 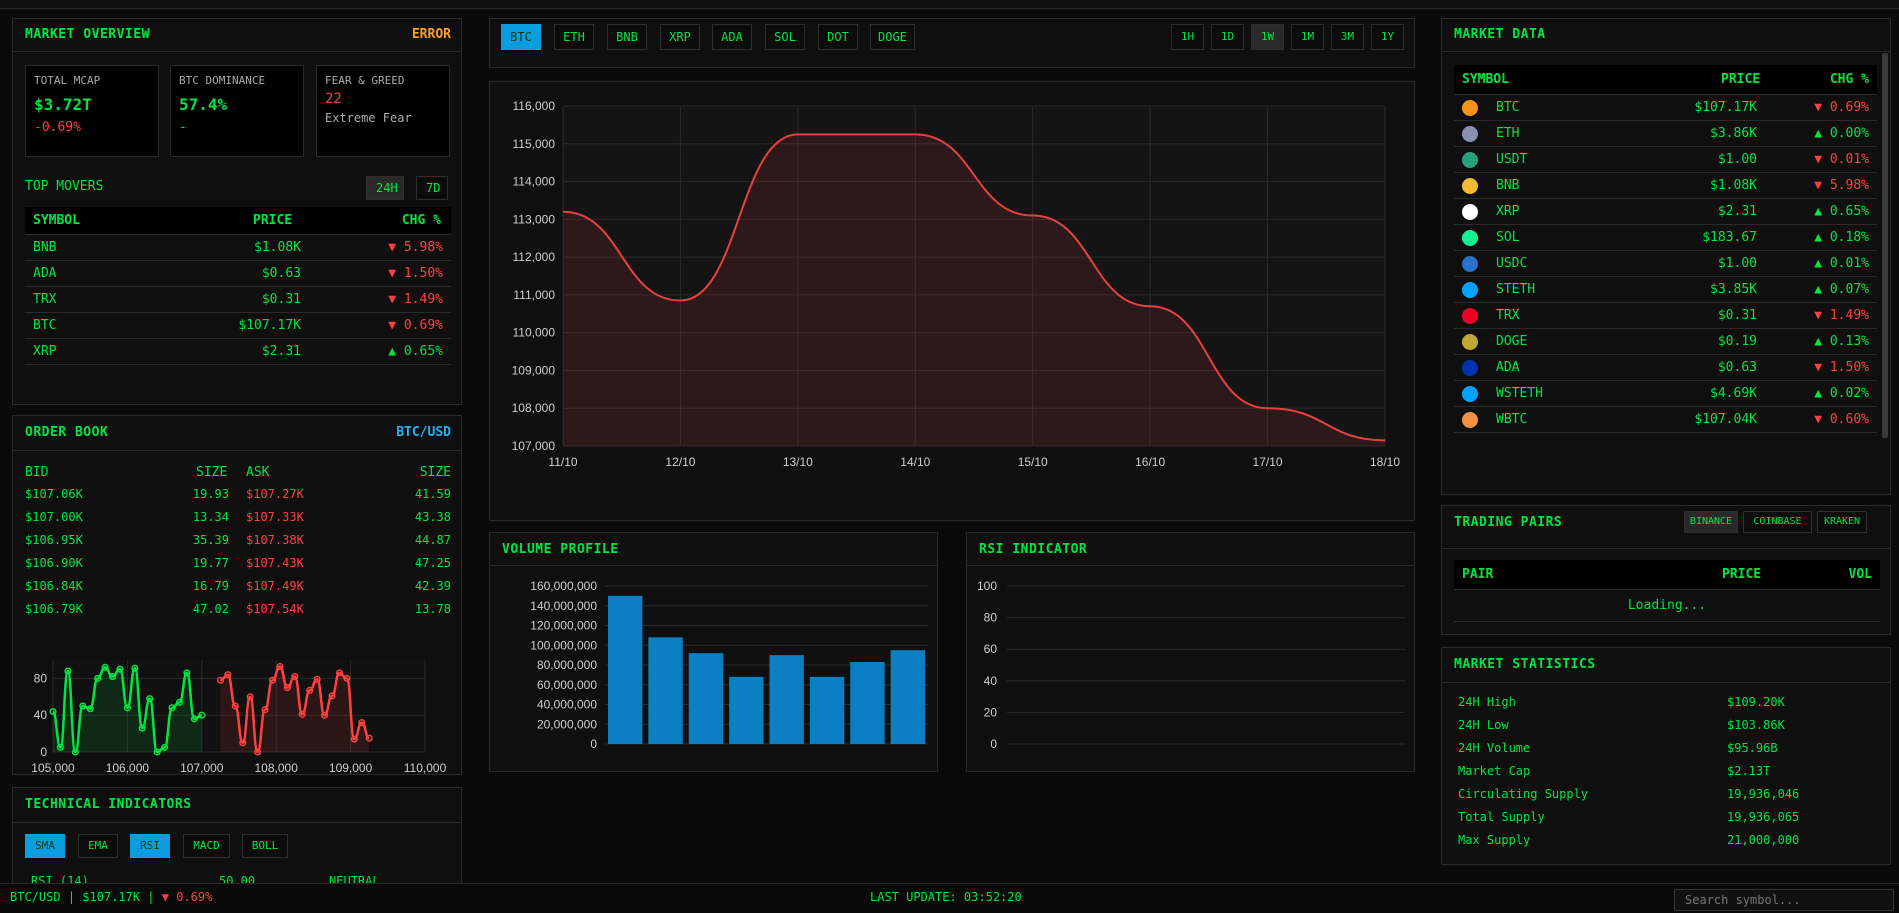 What do you see at coordinates (275, 563) in the screenshot?
I see `ask-price: $107.43K` at bounding box center [275, 563].